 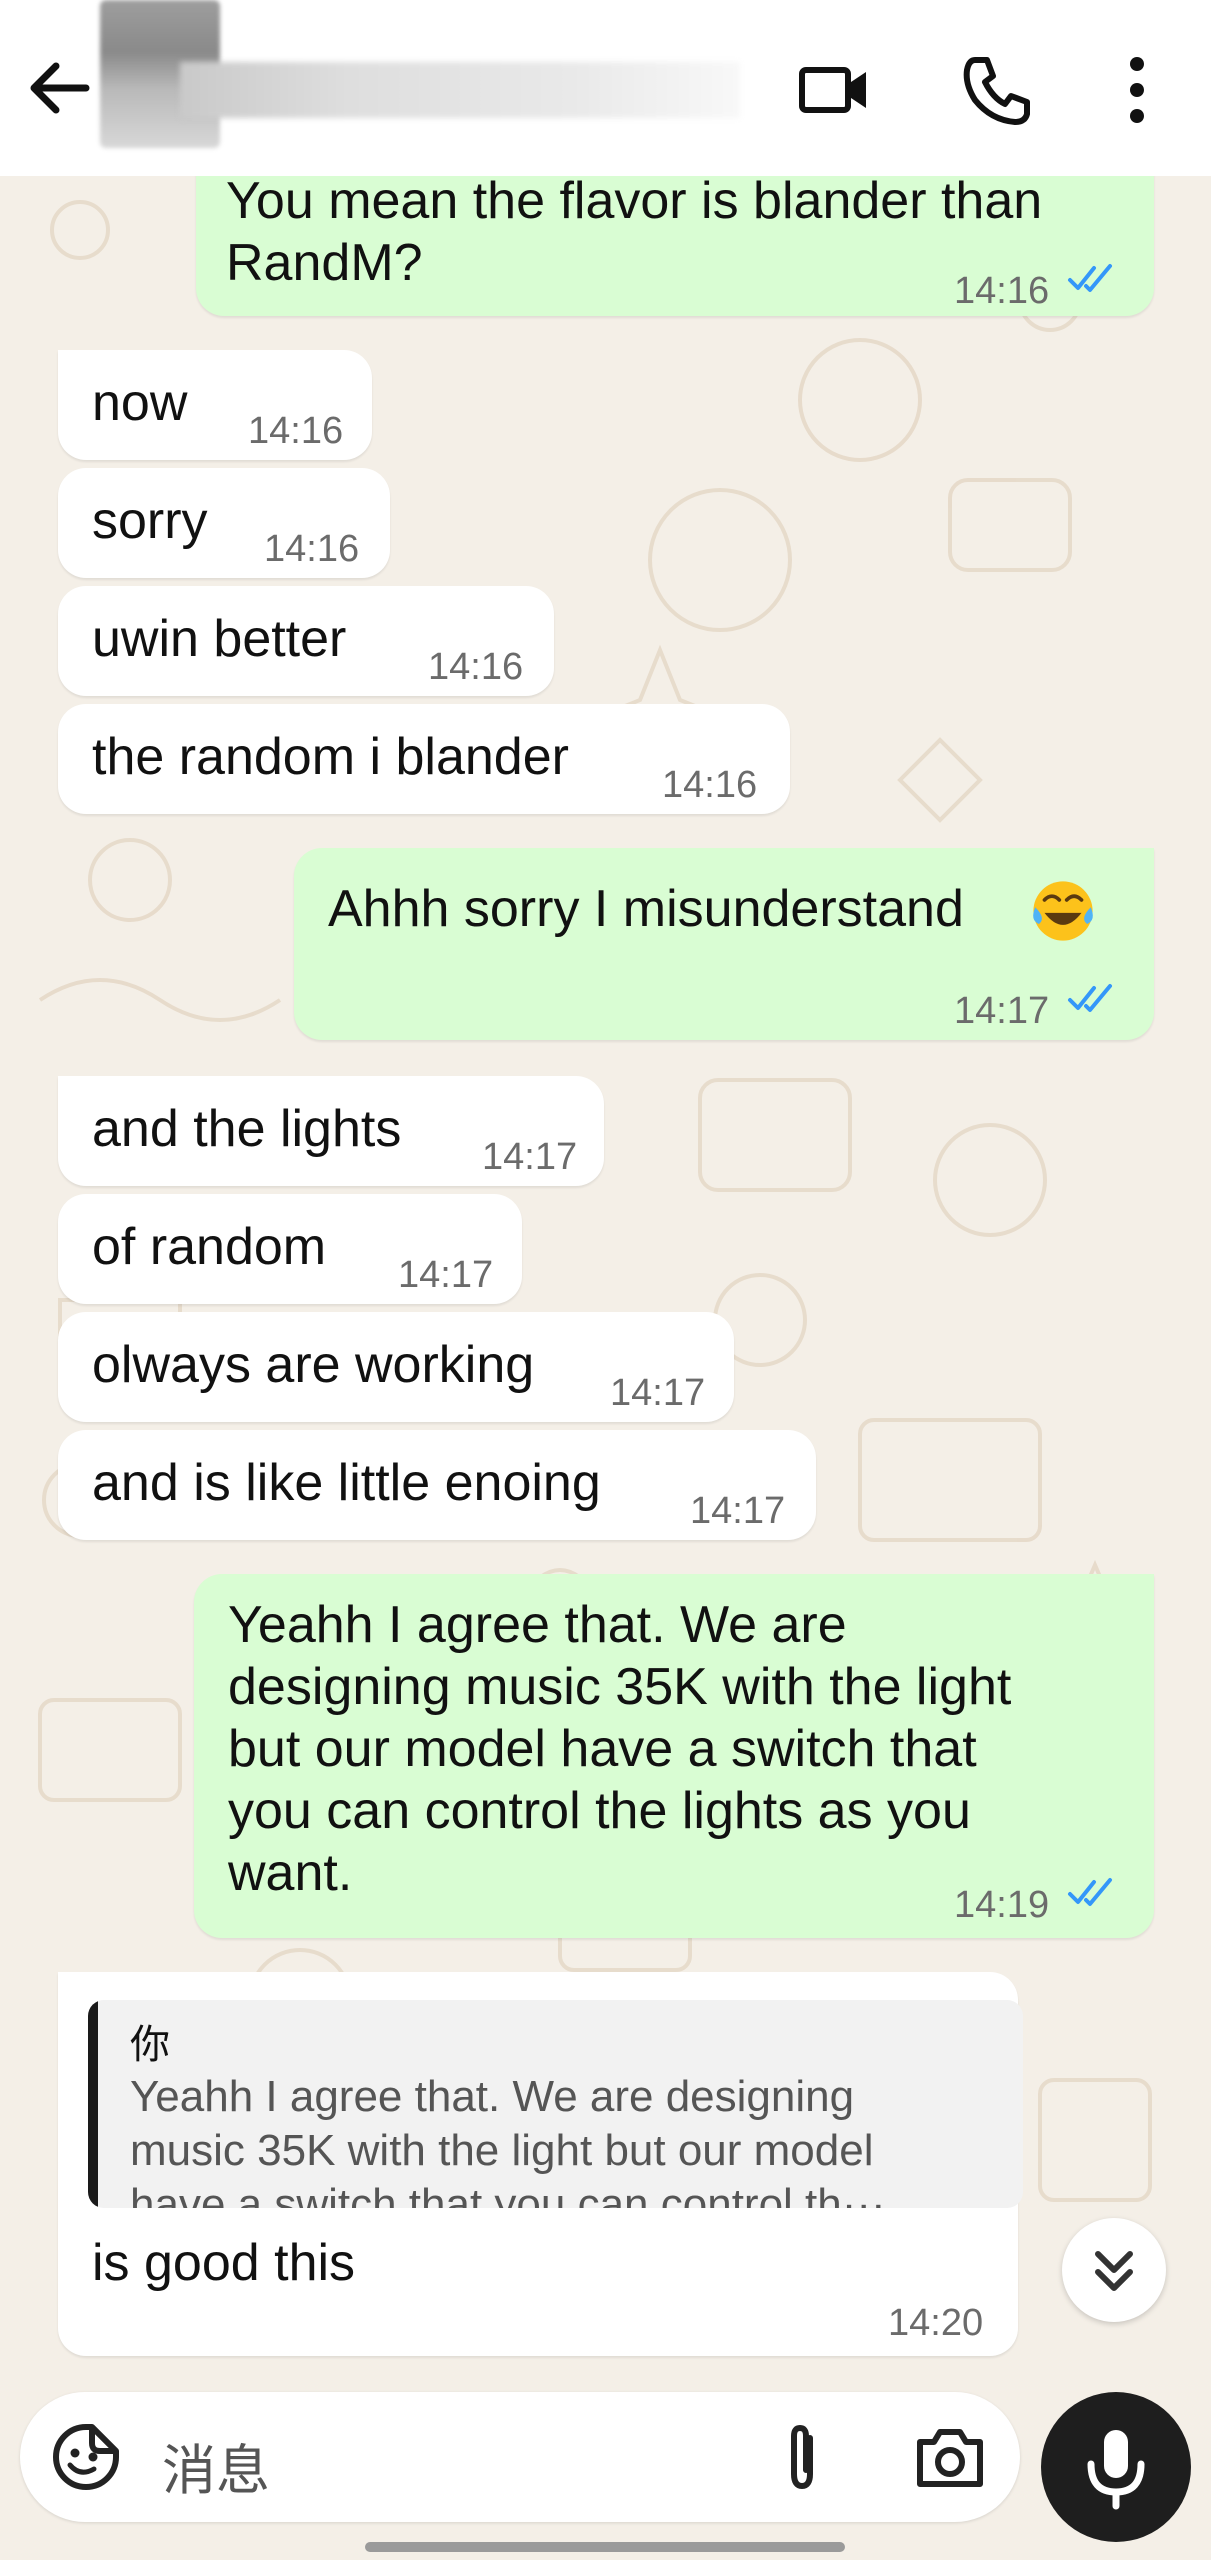 I want to click on voice-call-button, so click(x=997, y=90).